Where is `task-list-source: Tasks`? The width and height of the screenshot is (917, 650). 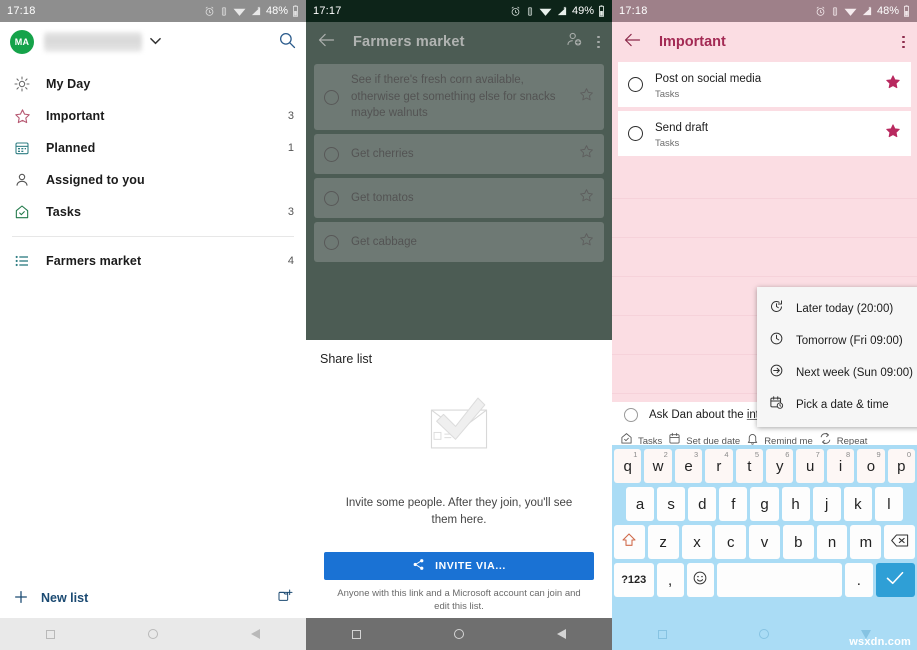
task-list-source: Tasks is located at coordinates (667, 94).